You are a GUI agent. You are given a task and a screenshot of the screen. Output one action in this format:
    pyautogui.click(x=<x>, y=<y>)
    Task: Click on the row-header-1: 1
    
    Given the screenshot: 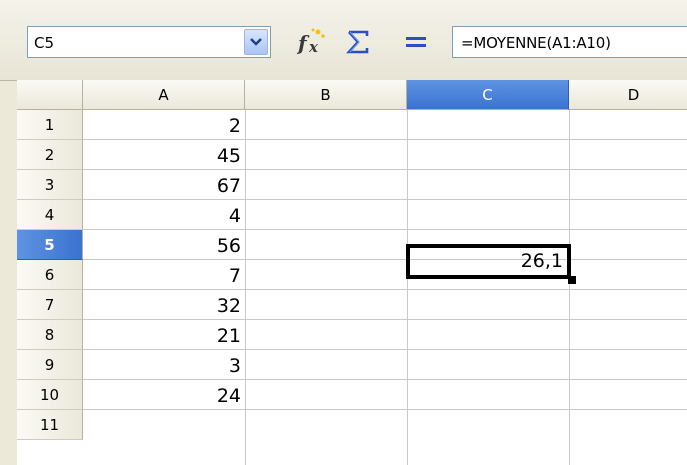 What is the action you would take?
    pyautogui.click(x=50, y=125)
    